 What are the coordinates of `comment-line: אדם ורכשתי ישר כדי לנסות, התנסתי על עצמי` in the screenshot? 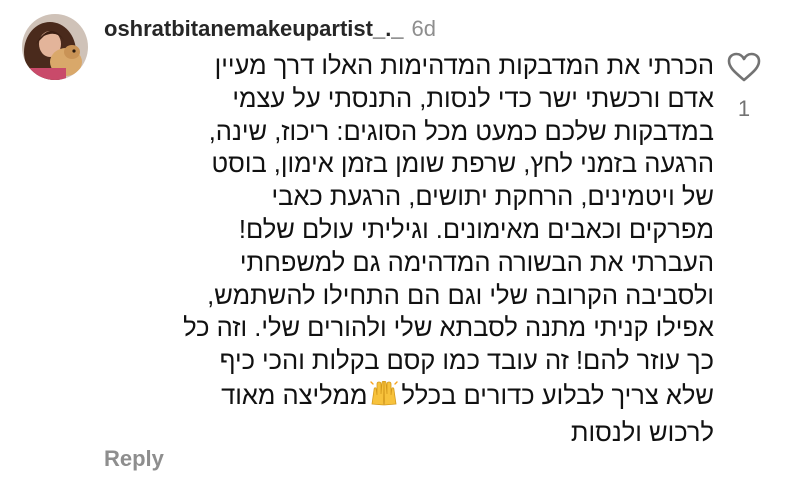 It's located at (473, 98).